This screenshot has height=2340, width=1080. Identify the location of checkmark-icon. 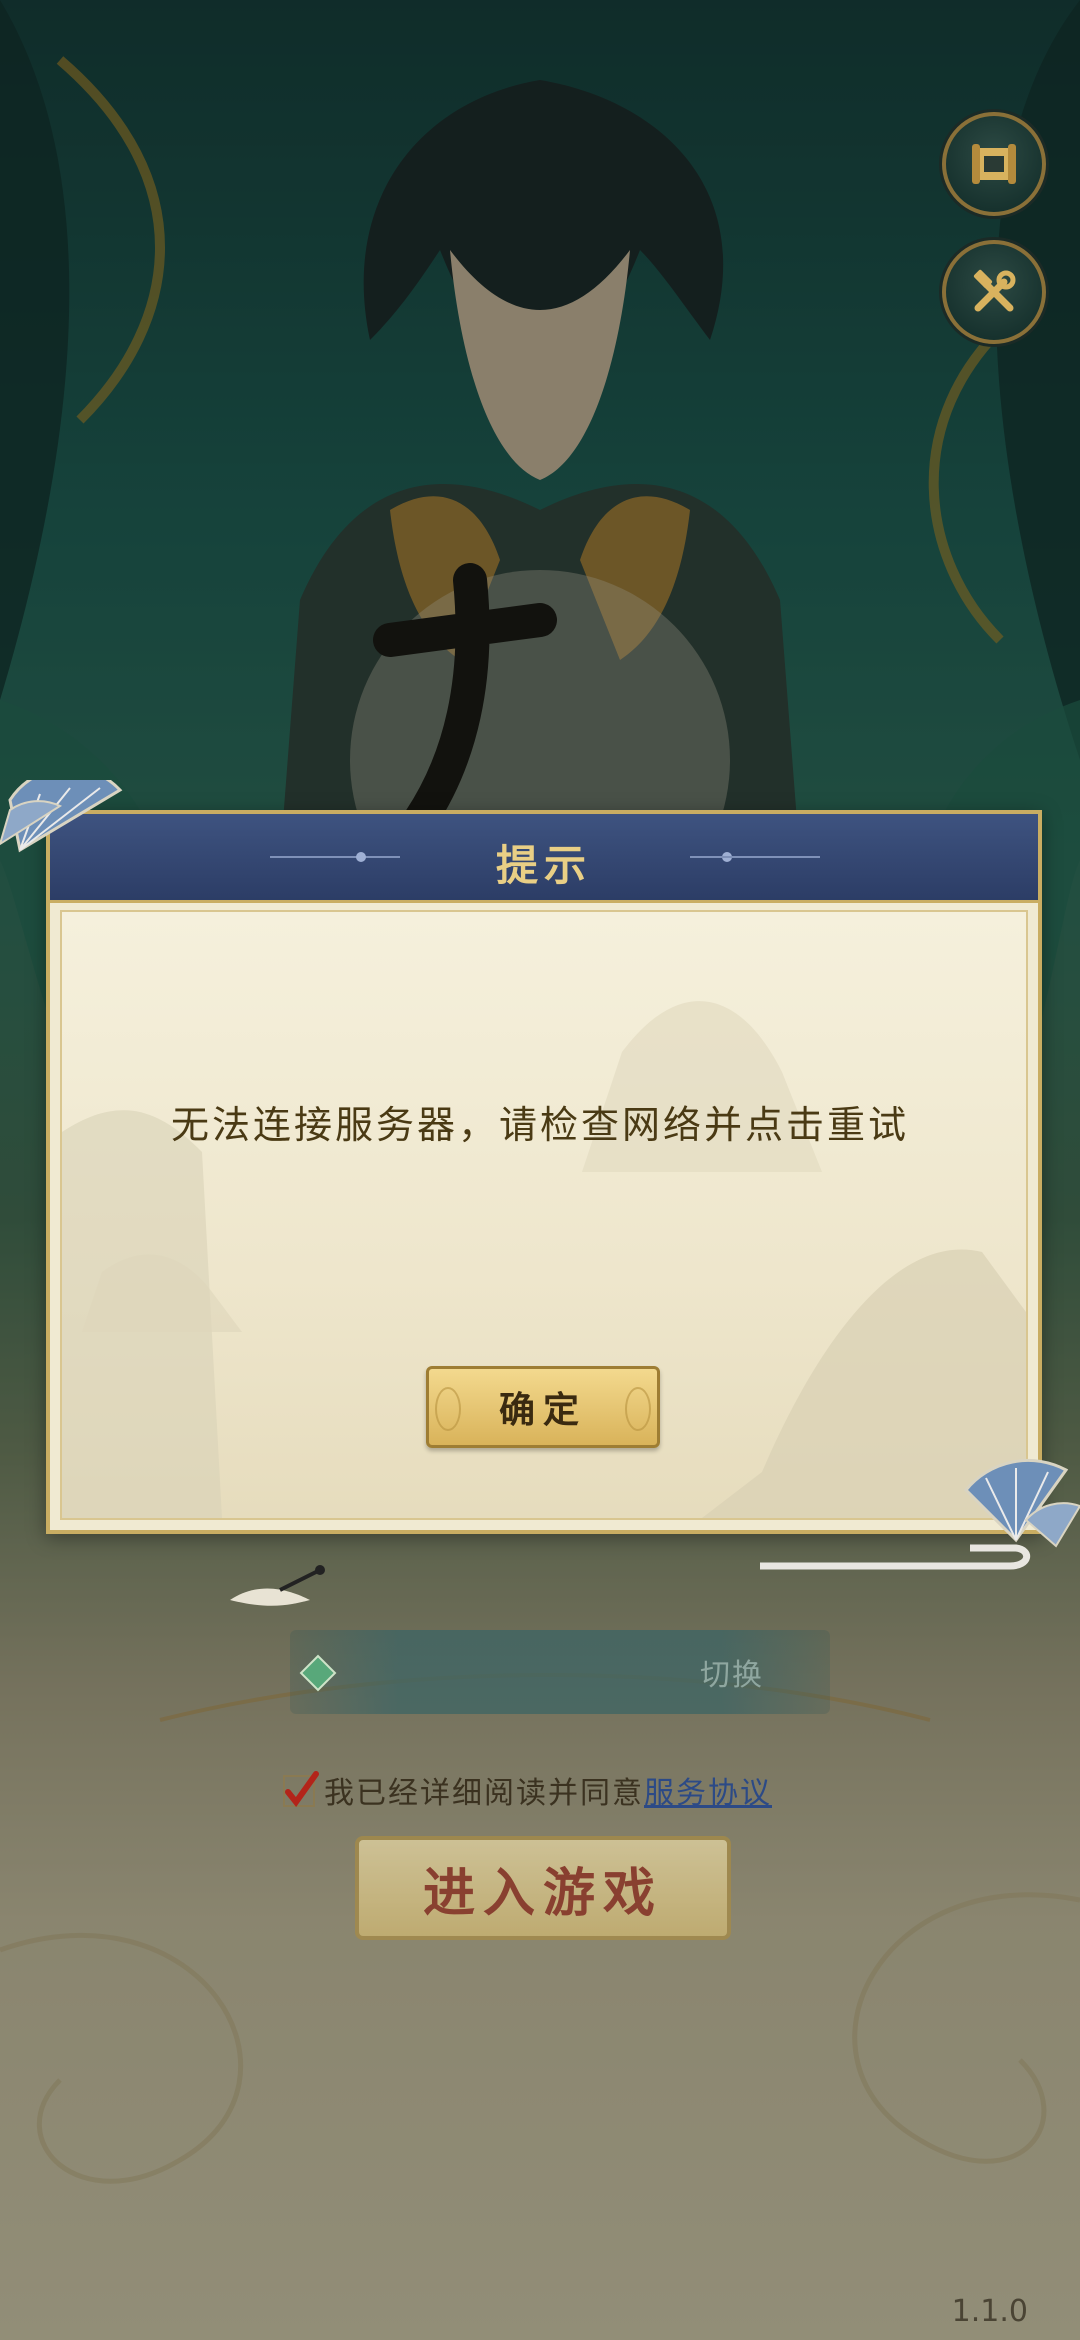
(301, 1789).